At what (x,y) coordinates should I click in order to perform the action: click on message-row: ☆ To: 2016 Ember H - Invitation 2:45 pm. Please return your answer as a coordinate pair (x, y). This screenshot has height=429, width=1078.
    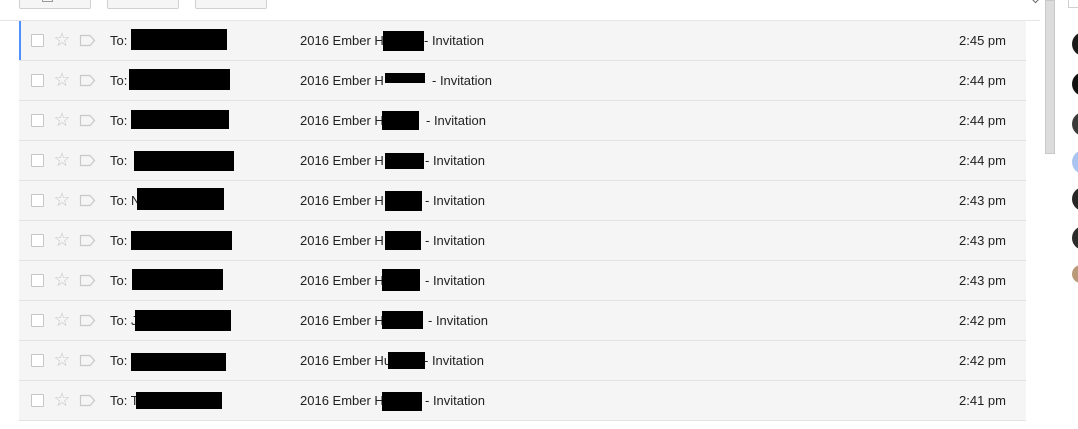
    Looking at the image, I should click on (522, 41).